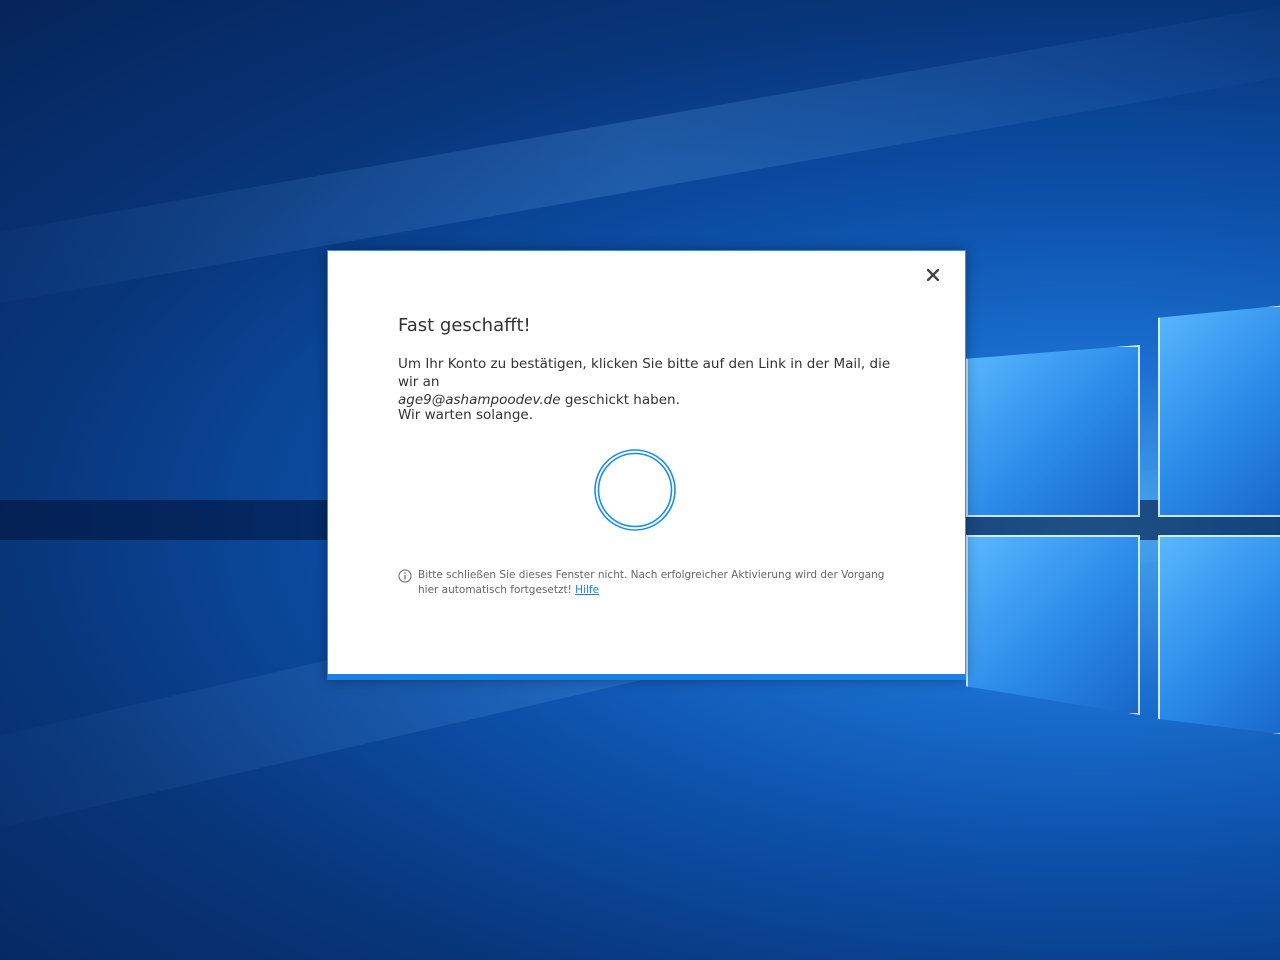 The width and height of the screenshot is (1280, 960). I want to click on email-address: age9@ashampoodev.de, so click(479, 400).